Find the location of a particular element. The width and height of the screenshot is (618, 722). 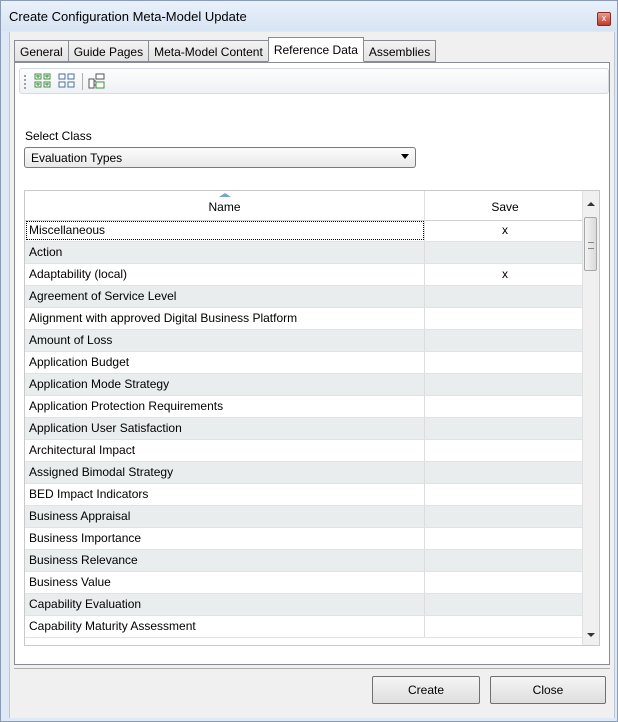

row-name-cell: Business Appraisal is located at coordinates (225, 516).